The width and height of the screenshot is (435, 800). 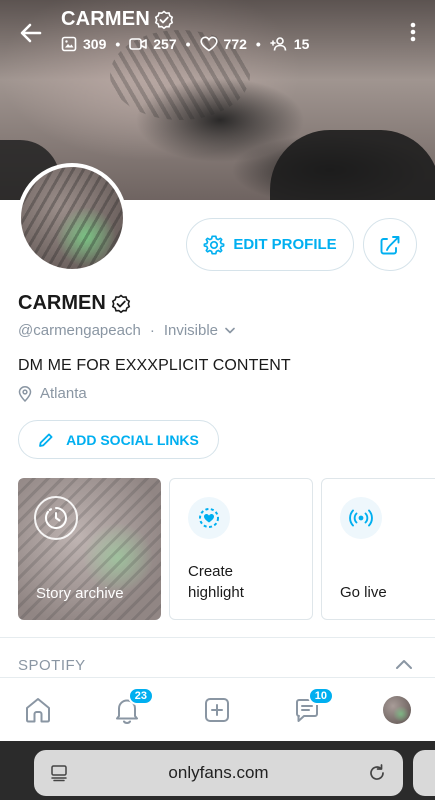 I want to click on chevron-down-icon, so click(x=230, y=330).